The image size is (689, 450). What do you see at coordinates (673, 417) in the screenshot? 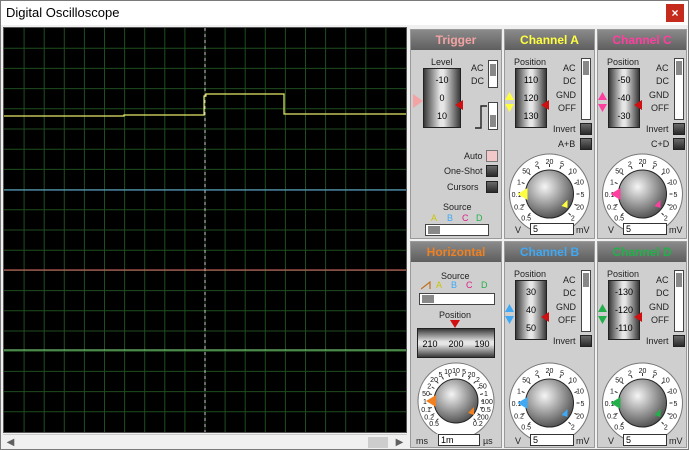
I see `knob-scale-label: 20` at bounding box center [673, 417].